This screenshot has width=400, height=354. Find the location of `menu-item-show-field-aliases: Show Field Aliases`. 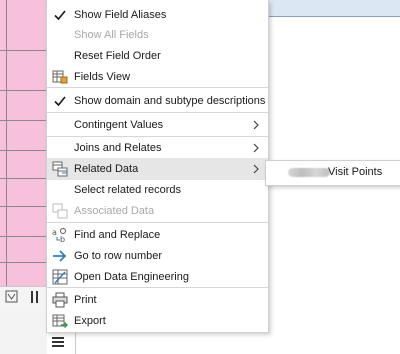

menu-item-show-field-aliases: Show Field Aliases is located at coordinates (157, 15).